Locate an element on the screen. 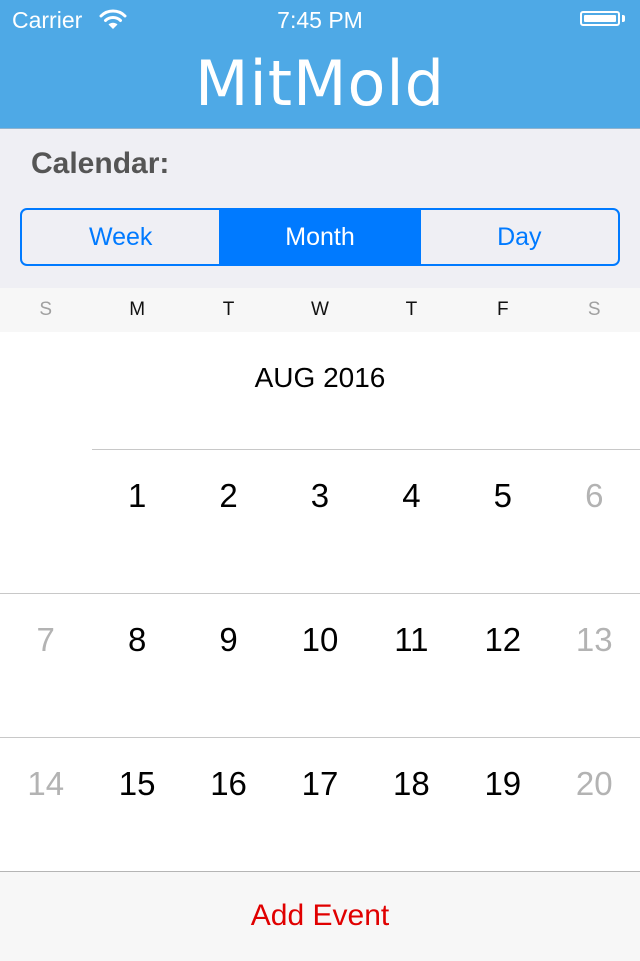 Image resolution: width=640 pixels, height=961 pixels. day-cell: 10 is located at coordinates (319, 665).